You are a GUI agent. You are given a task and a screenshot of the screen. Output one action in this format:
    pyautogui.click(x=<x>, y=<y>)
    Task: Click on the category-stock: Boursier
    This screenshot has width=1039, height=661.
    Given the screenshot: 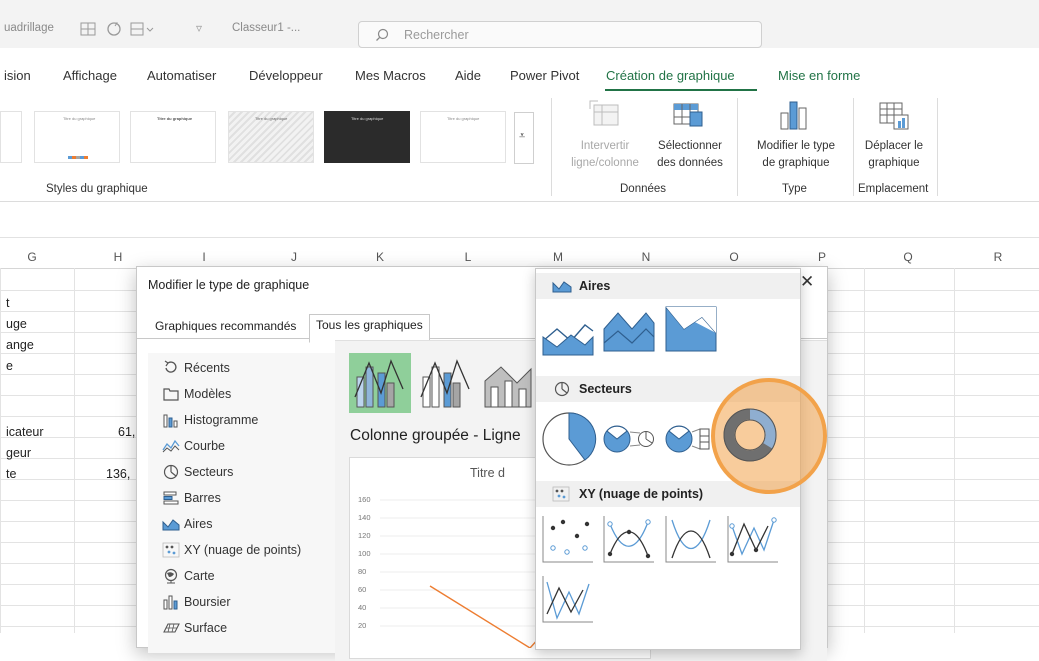 What is the action you would take?
    pyautogui.click(x=241, y=602)
    